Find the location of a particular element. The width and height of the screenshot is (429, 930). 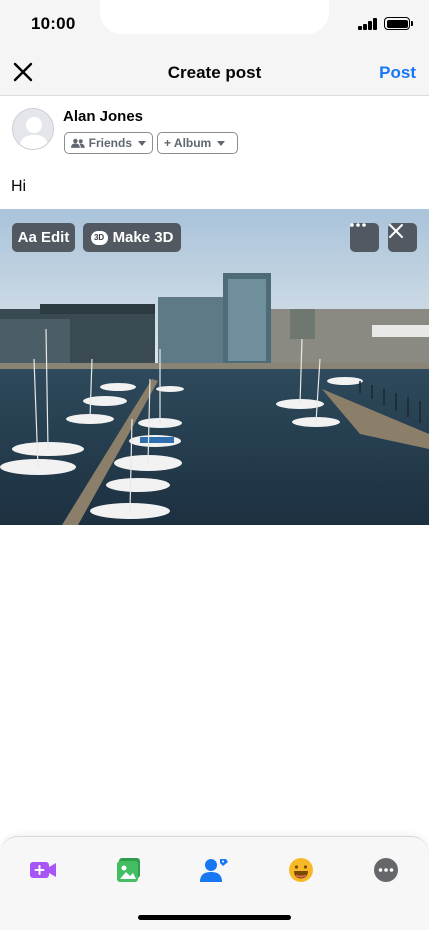

tag-people-button is located at coordinates (214, 870).